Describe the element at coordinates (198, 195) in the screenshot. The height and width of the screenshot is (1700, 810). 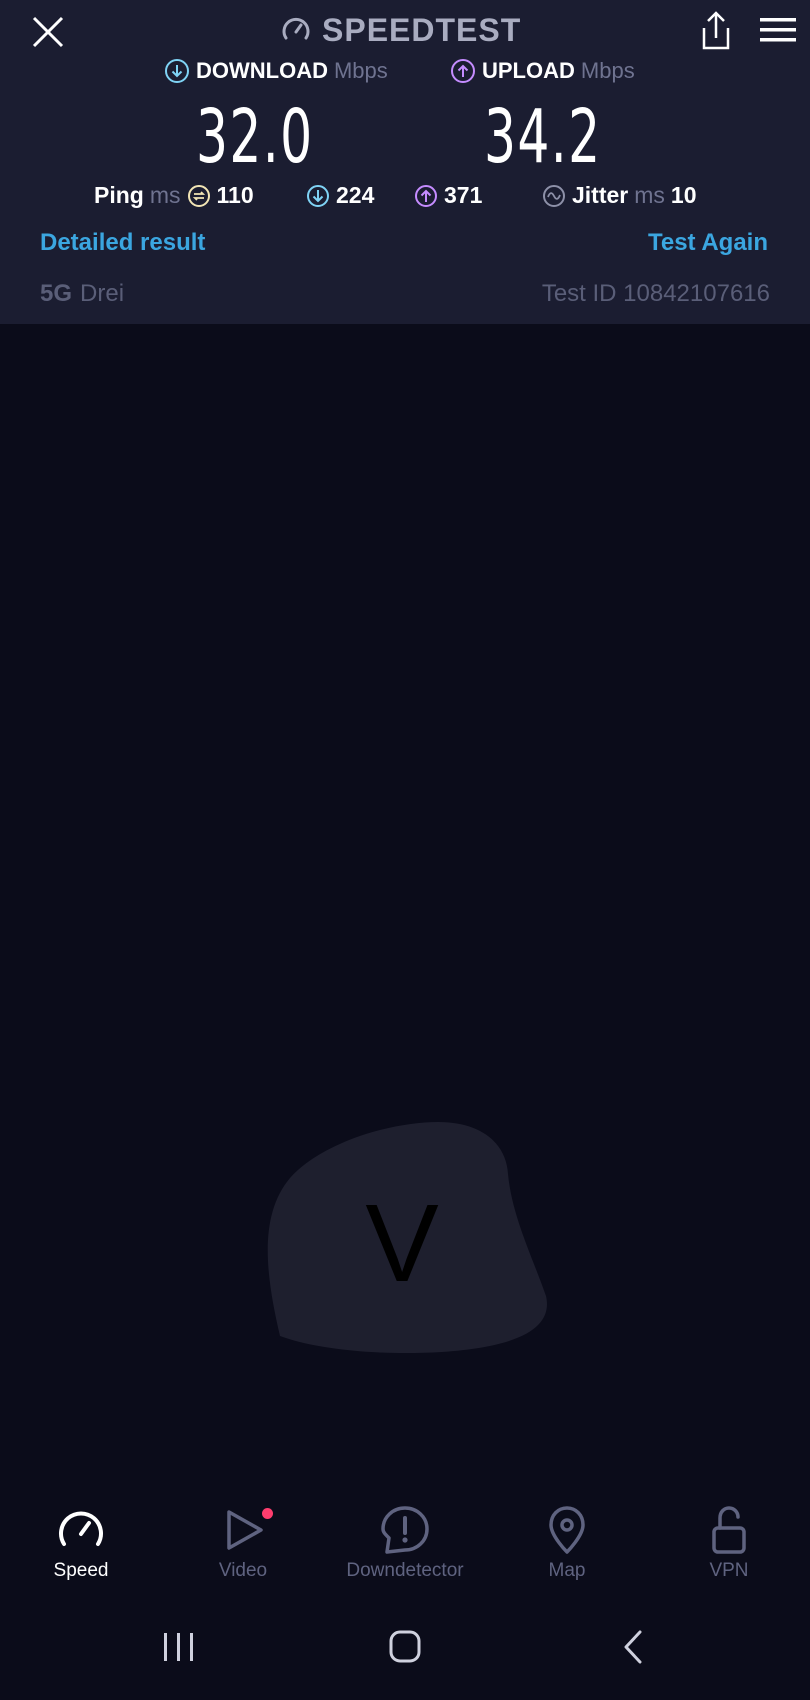
I see `ping-idle-icon` at that location.